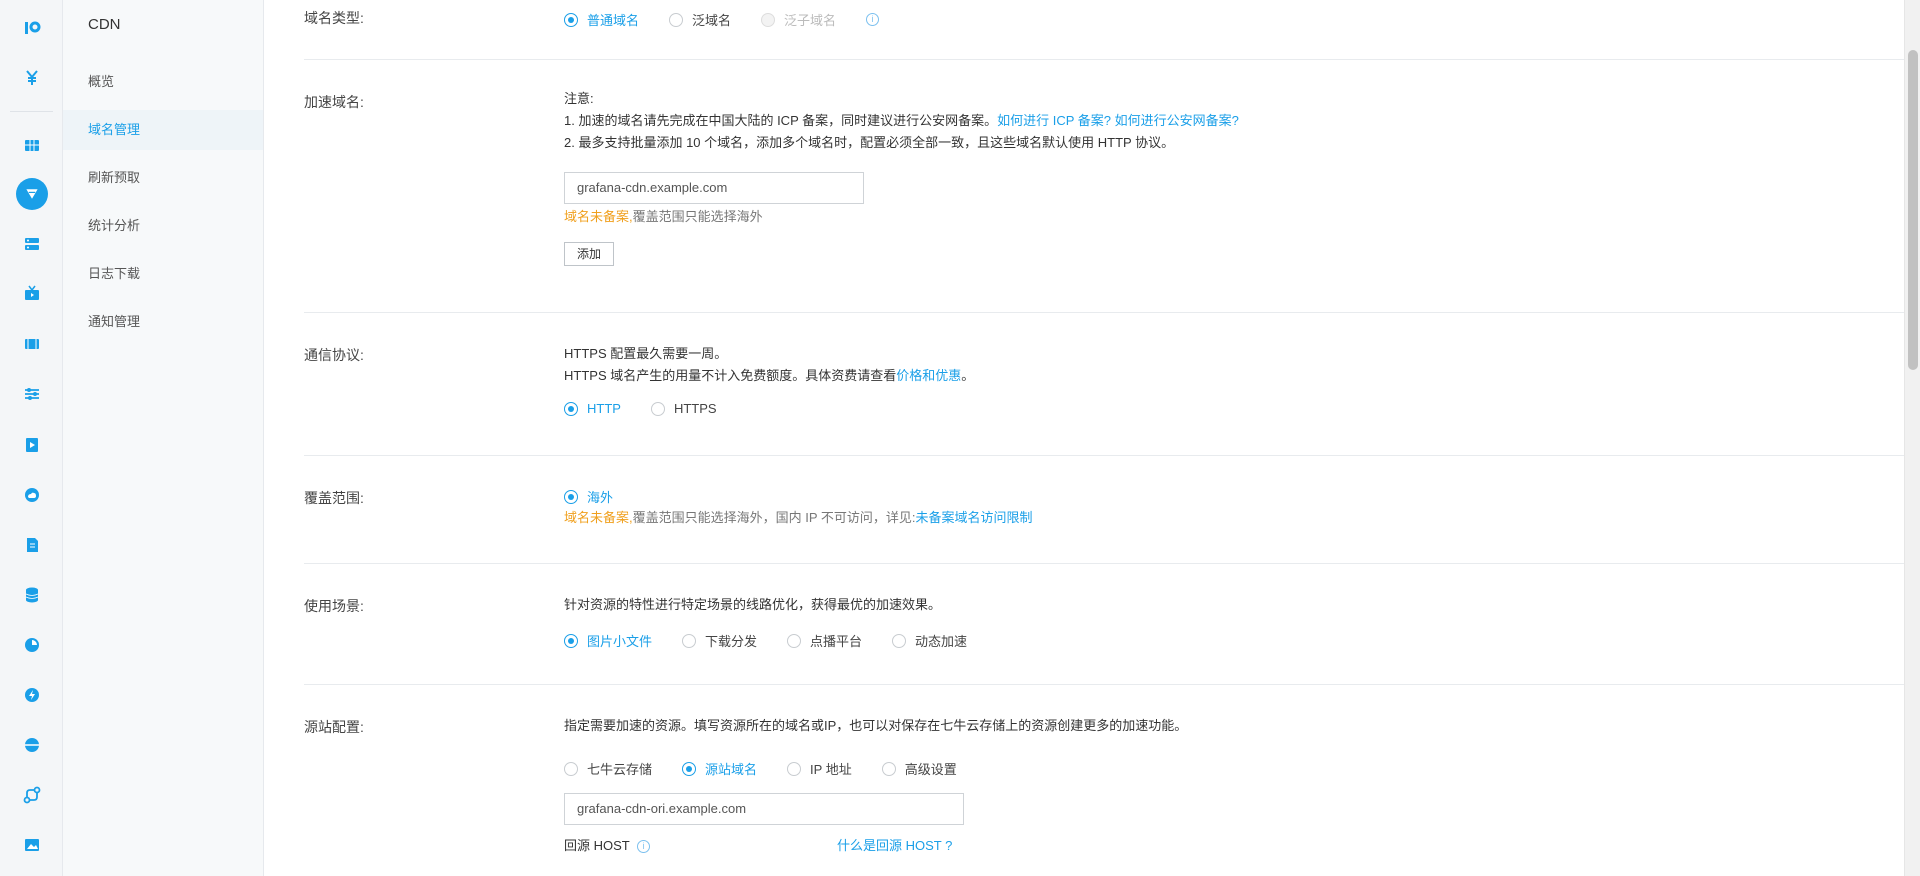 This screenshot has width=1920, height=876. What do you see at coordinates (334, 355) in the screenshot?
I see `protocol-label: 通信协议:` at bounding box center [334, 355].